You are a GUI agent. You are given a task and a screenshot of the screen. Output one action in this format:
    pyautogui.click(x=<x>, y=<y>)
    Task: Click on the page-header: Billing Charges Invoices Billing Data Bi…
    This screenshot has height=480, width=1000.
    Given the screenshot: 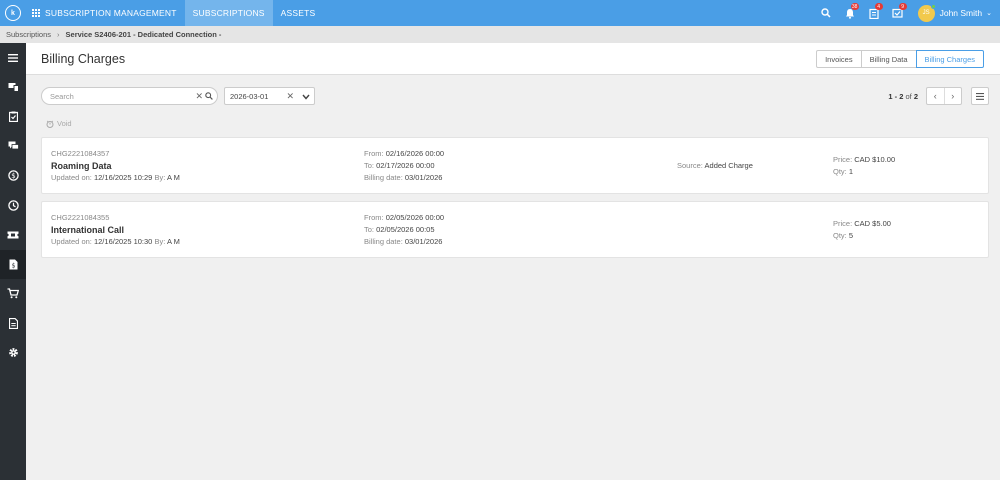 What is the action you would take?
    pyautogui.click(x=513, y=59)
    